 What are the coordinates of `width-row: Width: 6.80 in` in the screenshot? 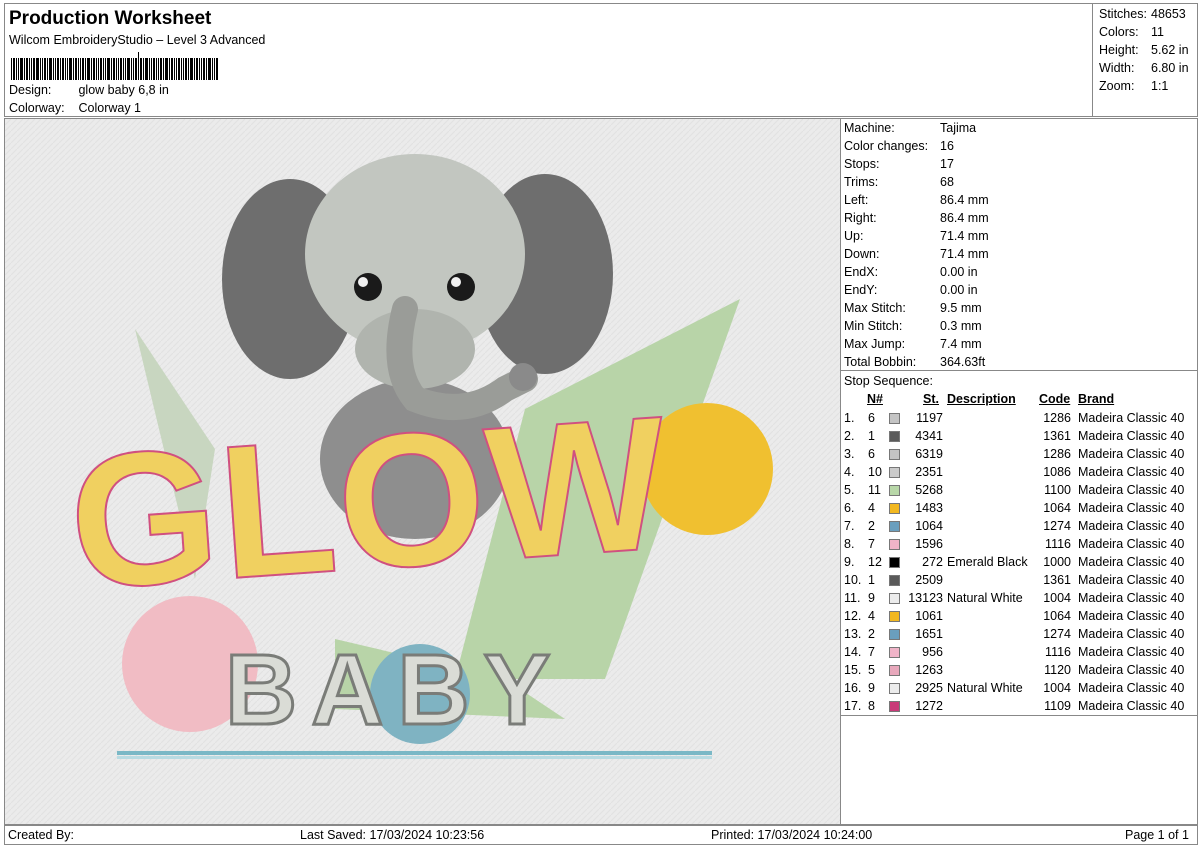 It's located at (1144, 68).